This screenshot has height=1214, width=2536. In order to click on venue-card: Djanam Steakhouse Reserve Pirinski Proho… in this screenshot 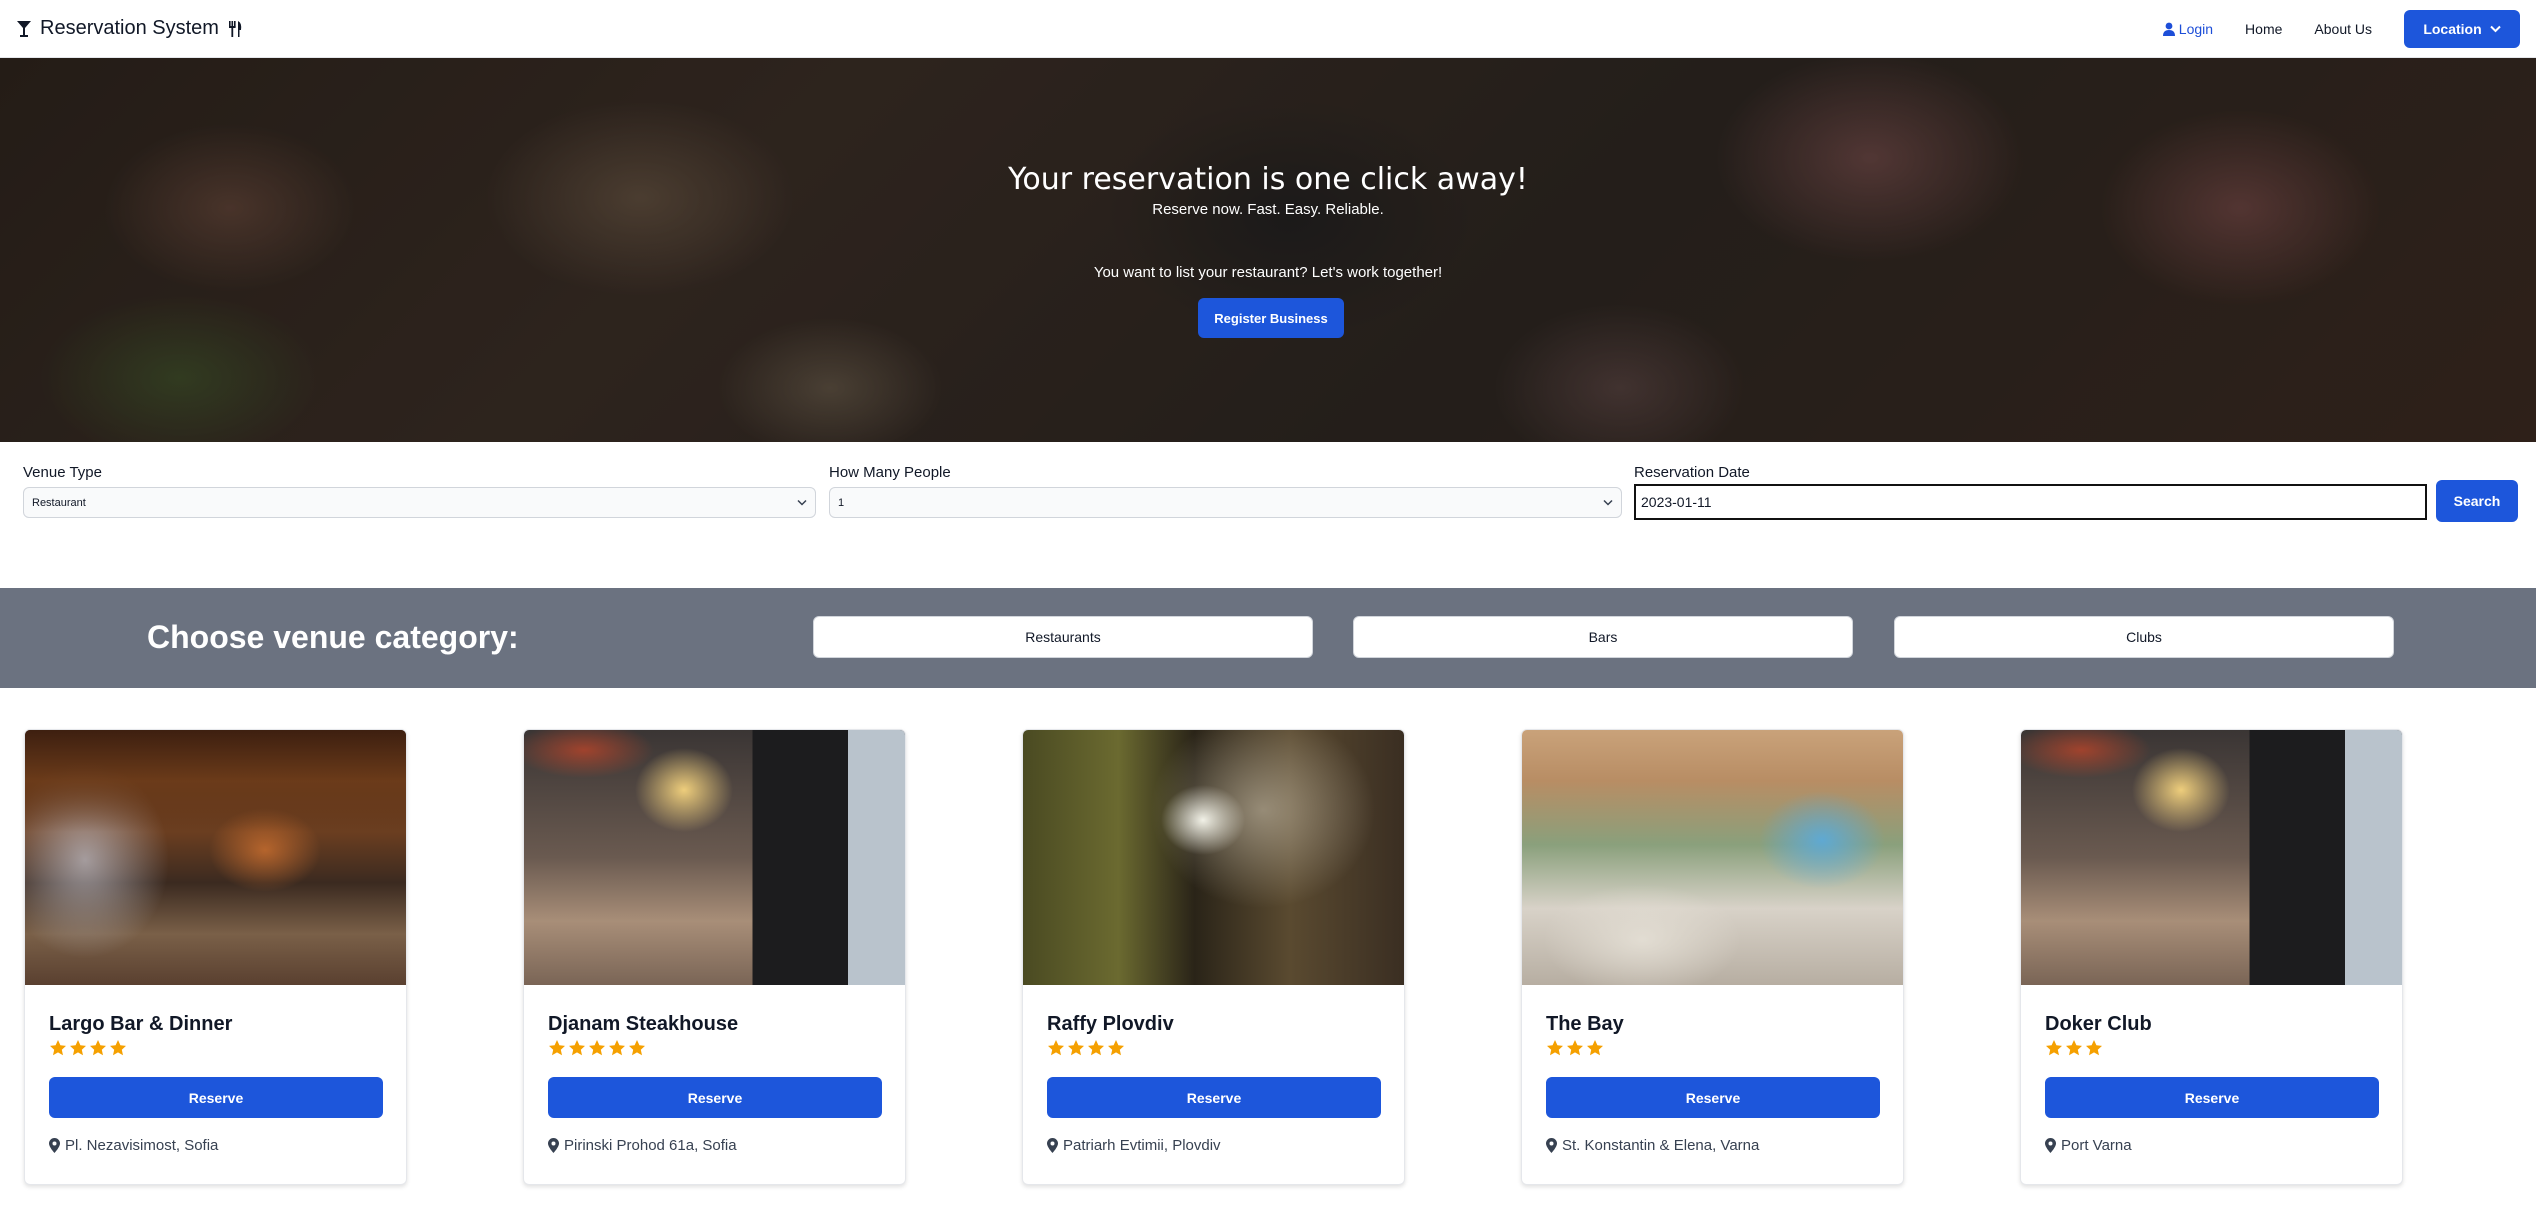, I will do `click(714, 957)`.